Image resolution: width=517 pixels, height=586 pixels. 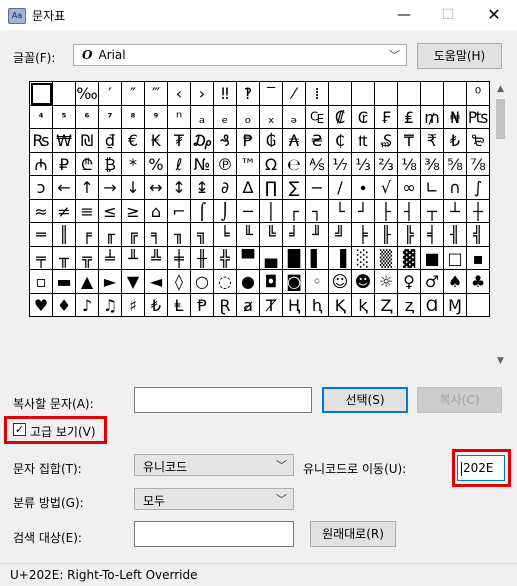 What do you see at coordinates (317, 188) in the screenshot?
I see `char-cell: −` at bounding box center [317, 188].